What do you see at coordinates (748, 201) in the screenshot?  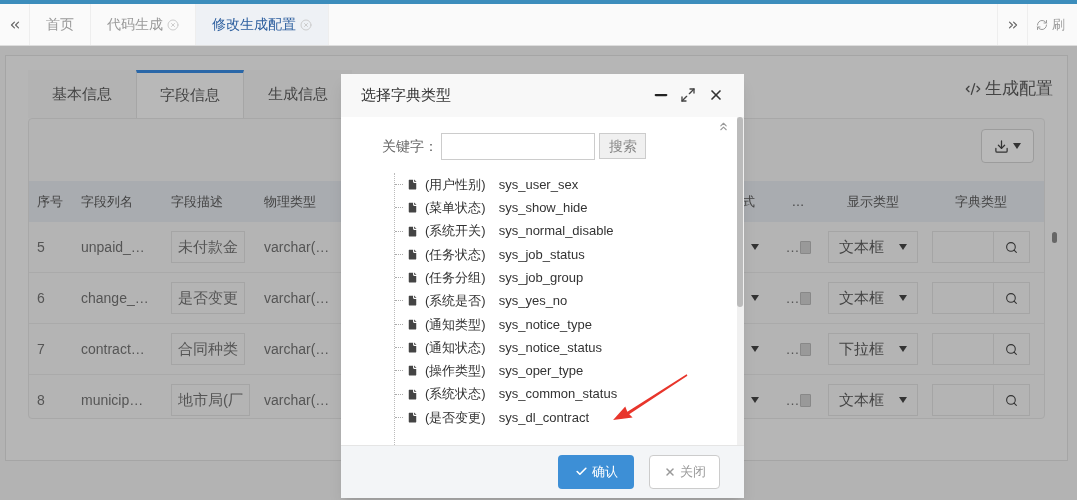 I see `column-header: 式` at bounding box center [748, 201].